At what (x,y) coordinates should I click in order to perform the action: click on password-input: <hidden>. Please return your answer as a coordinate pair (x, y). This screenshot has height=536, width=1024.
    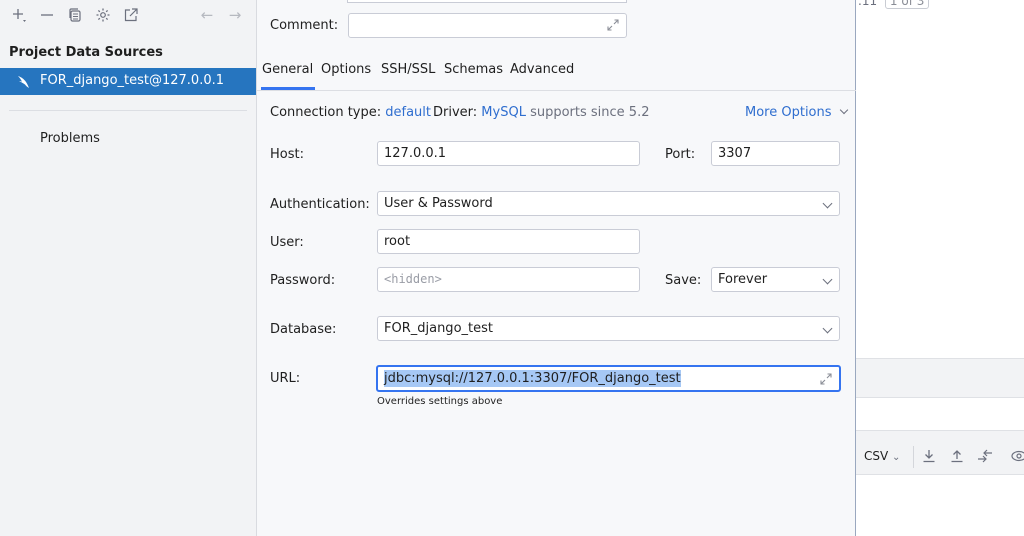
    Looking at the image, I should click on (508, 279).